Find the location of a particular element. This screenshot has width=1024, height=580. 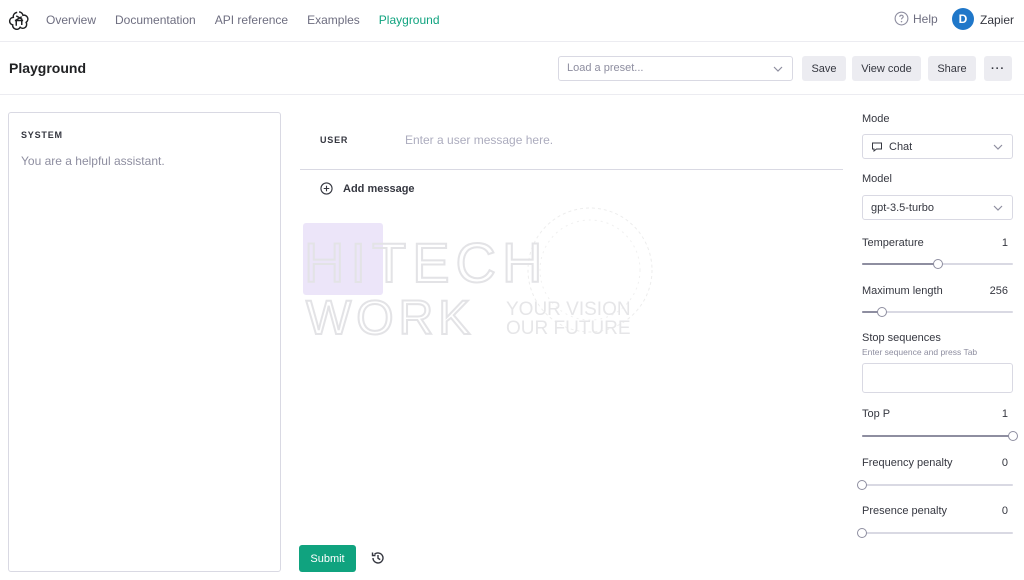

watermark-line1: HITECH is located at coordinates (426, 262).